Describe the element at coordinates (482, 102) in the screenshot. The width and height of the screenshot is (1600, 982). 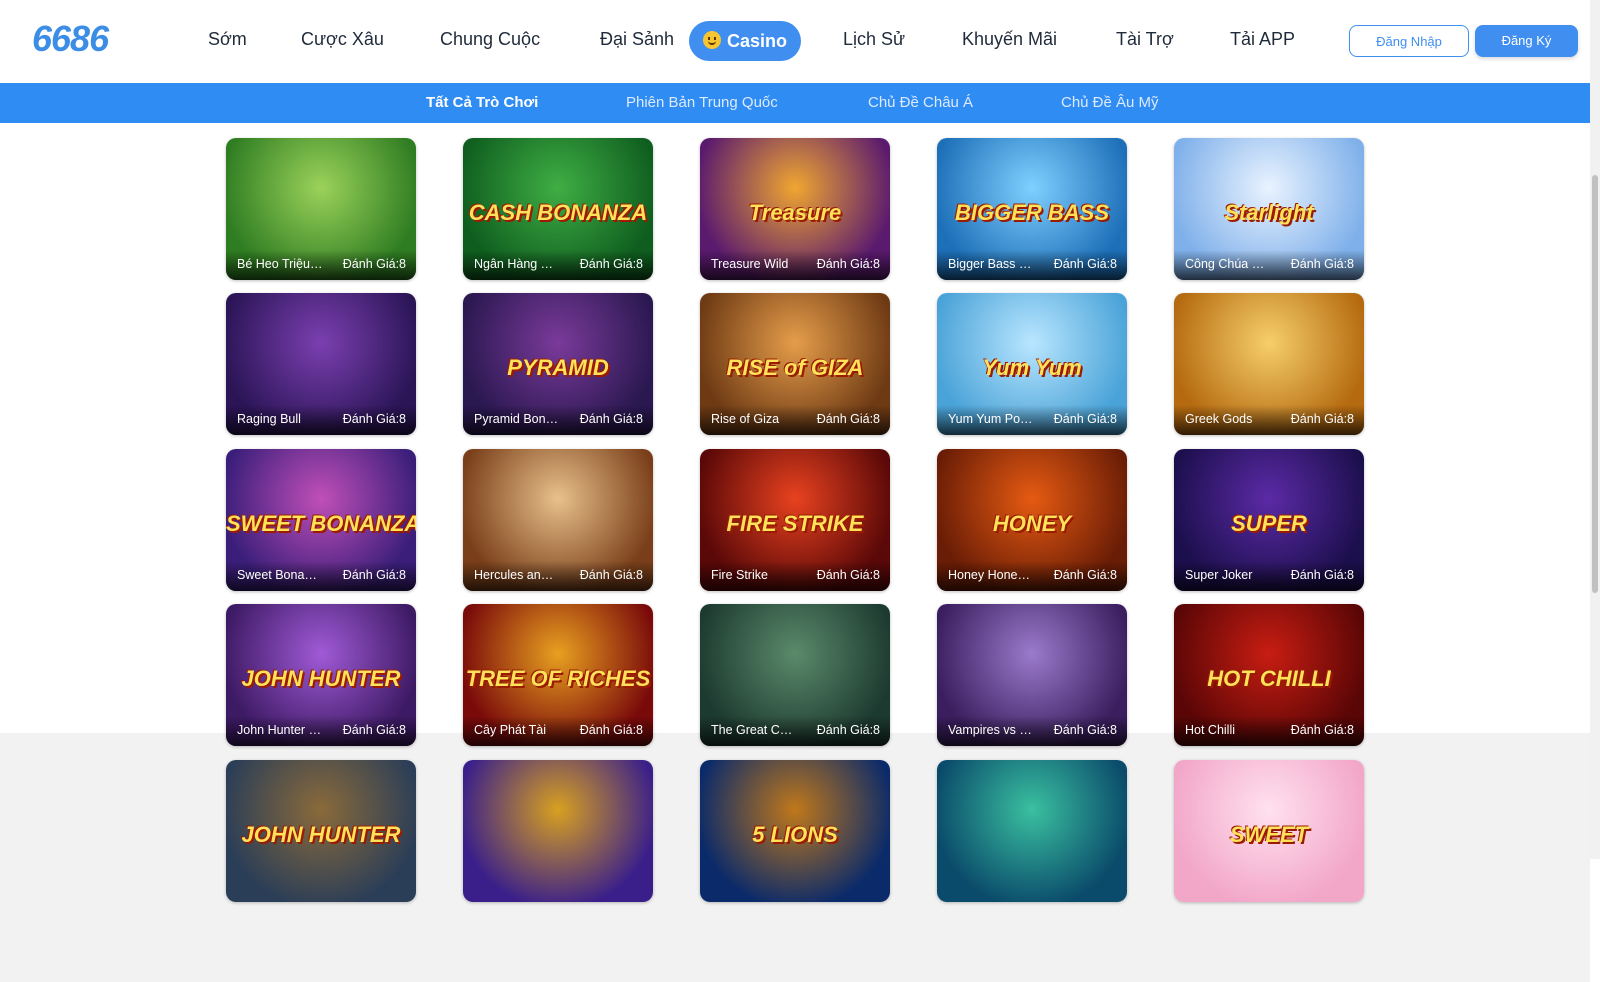
I see `tab-all-games: Tất Cả Trò Chơi` at that location.